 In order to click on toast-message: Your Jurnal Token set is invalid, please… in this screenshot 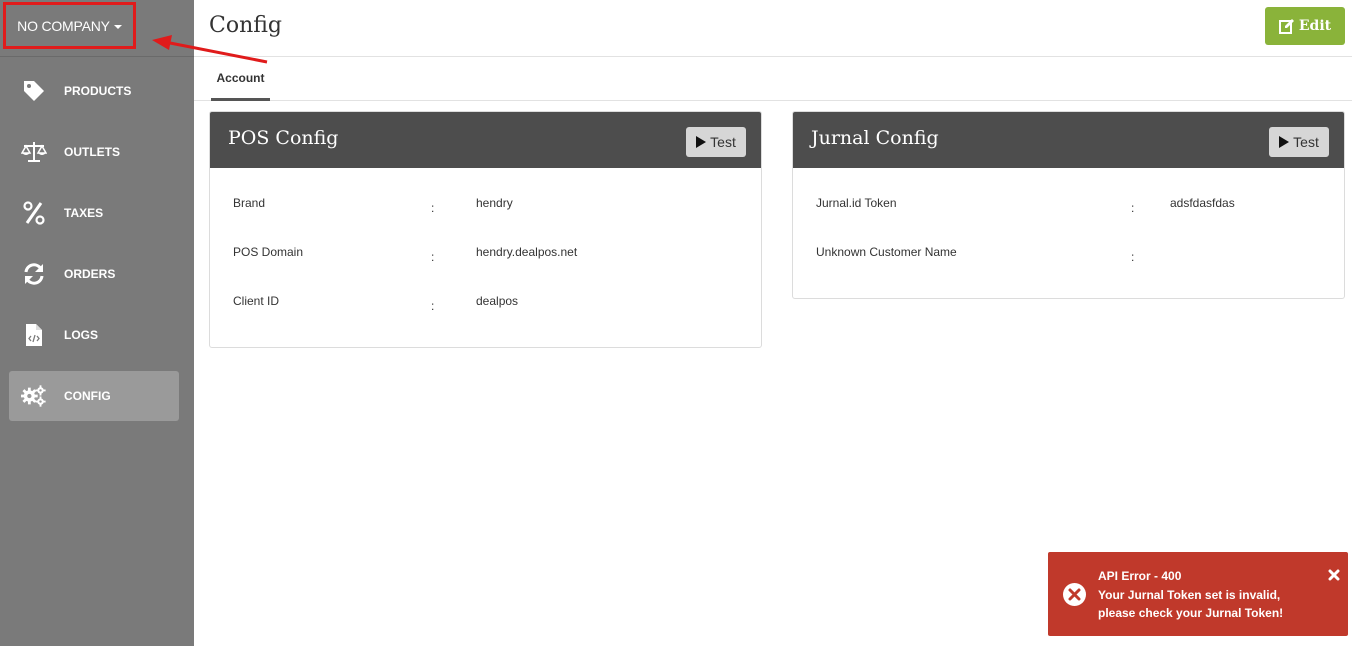, I will do `click(1191, 604)`.